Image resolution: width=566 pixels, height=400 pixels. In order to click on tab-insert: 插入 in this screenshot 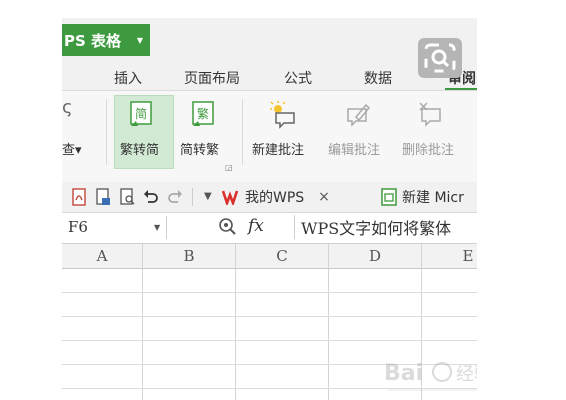, I will do `click(128, 78)`.